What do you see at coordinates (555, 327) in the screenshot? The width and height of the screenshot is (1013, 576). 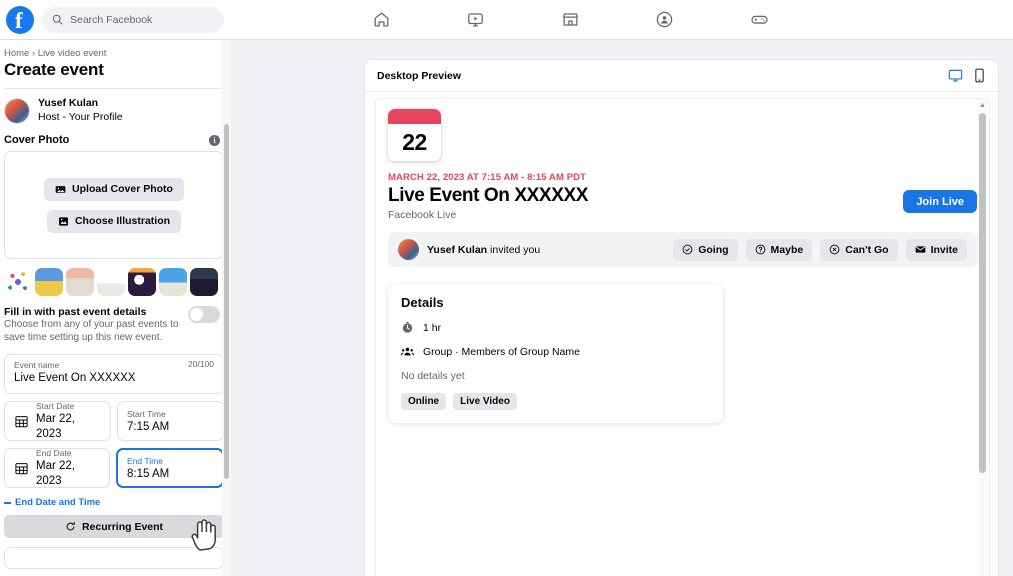 I see `details-duration-row: 1 hr` at bounding box center [555, 327].